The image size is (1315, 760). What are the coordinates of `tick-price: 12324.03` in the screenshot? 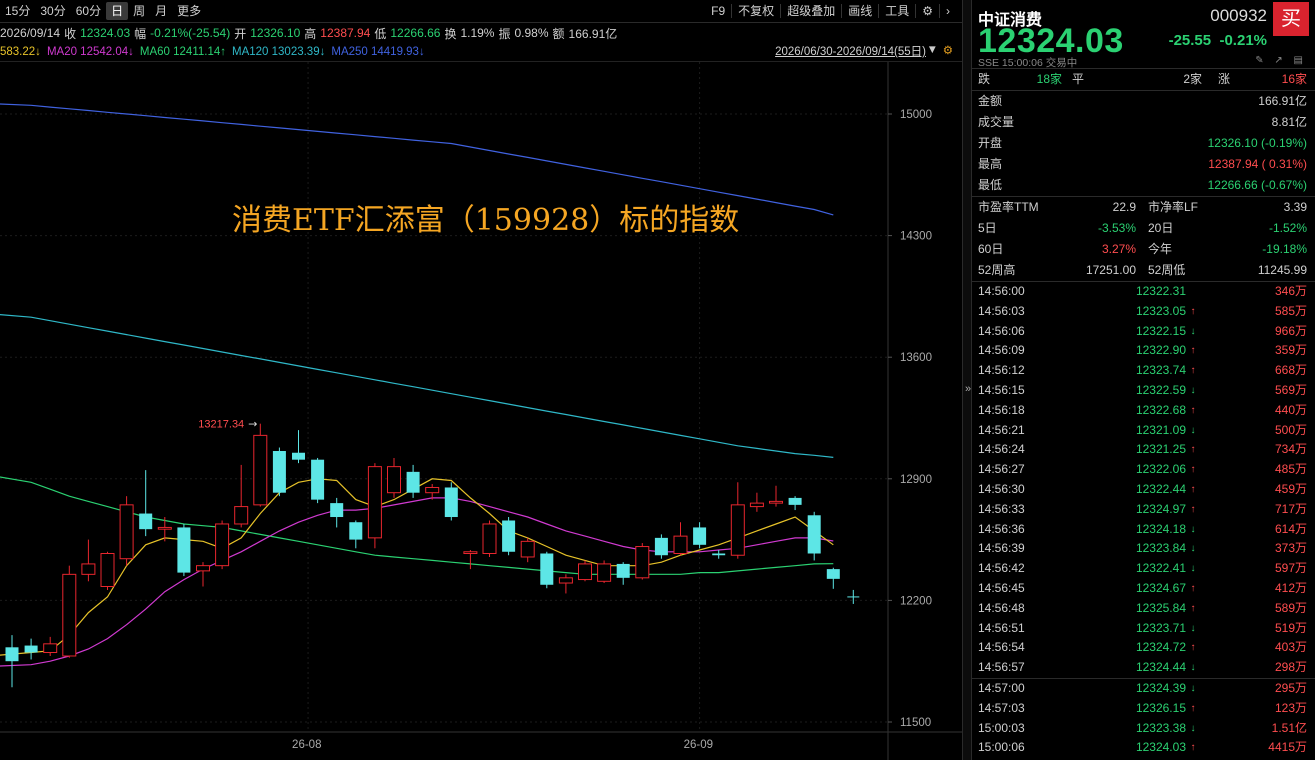 It's located at (1160, 747).